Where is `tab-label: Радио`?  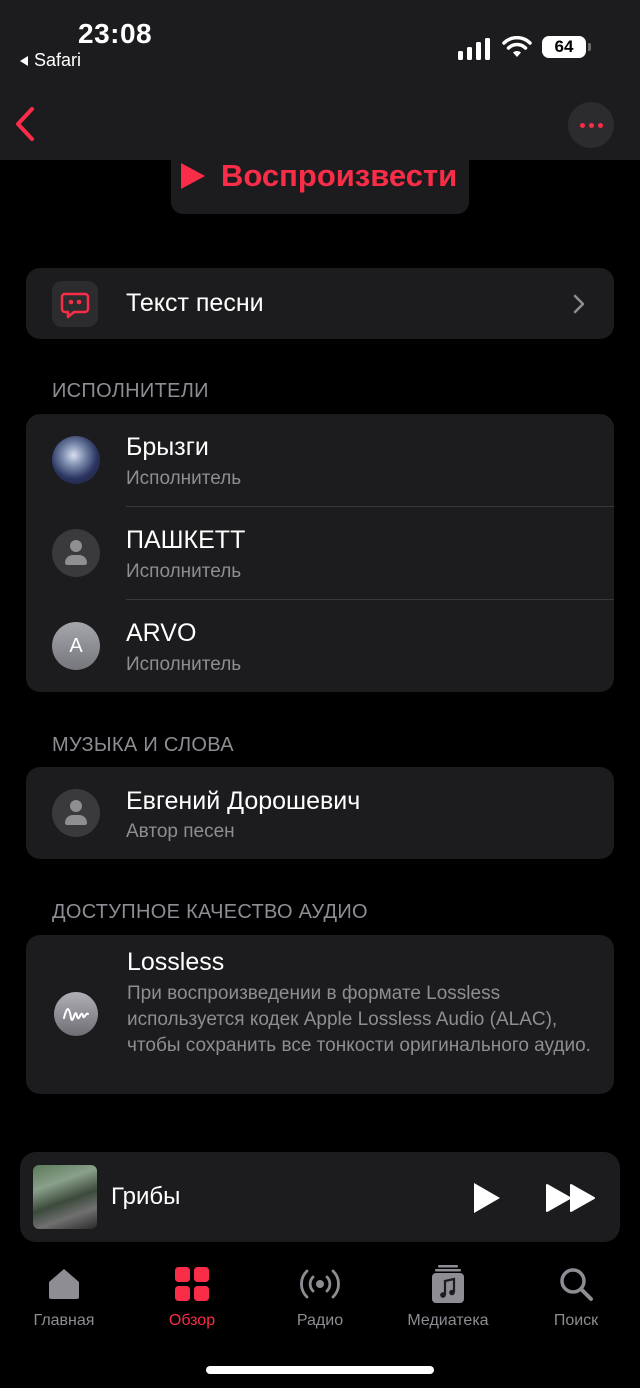
tab-label: Радио is located at coordinates (320, 1320).